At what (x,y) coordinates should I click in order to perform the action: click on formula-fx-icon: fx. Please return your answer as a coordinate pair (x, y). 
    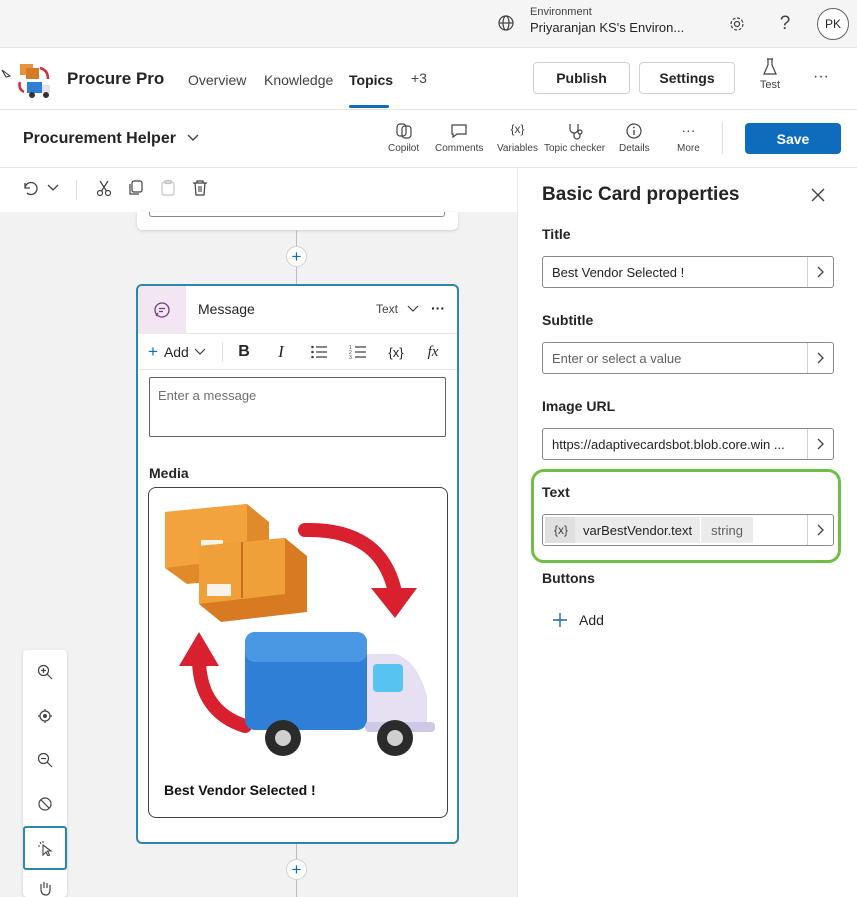
    Looking at the image, I should click on (433, 352).